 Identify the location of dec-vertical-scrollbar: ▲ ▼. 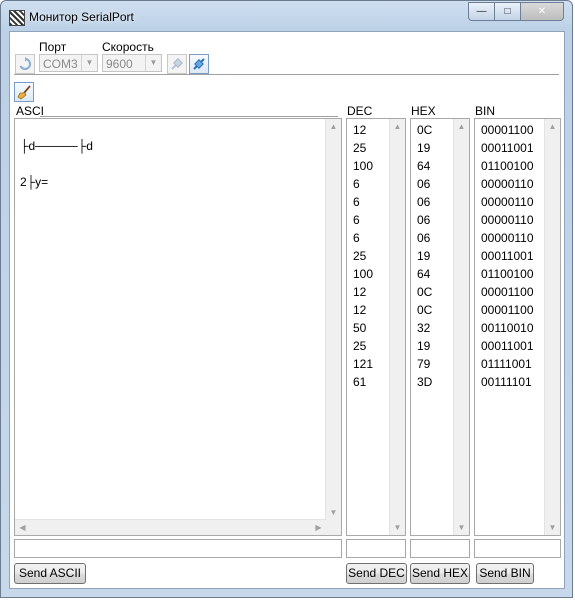
(397, 327).